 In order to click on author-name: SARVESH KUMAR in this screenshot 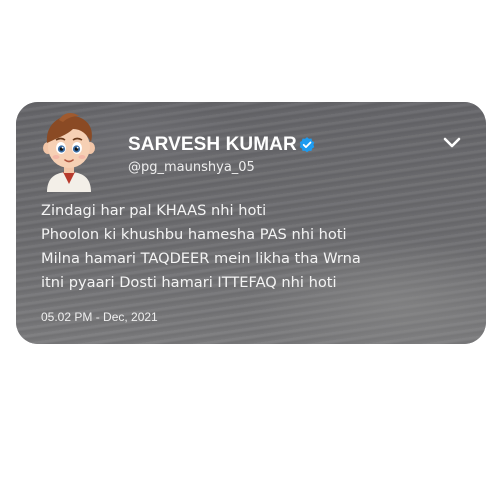, I will do `click(212, 145)`.